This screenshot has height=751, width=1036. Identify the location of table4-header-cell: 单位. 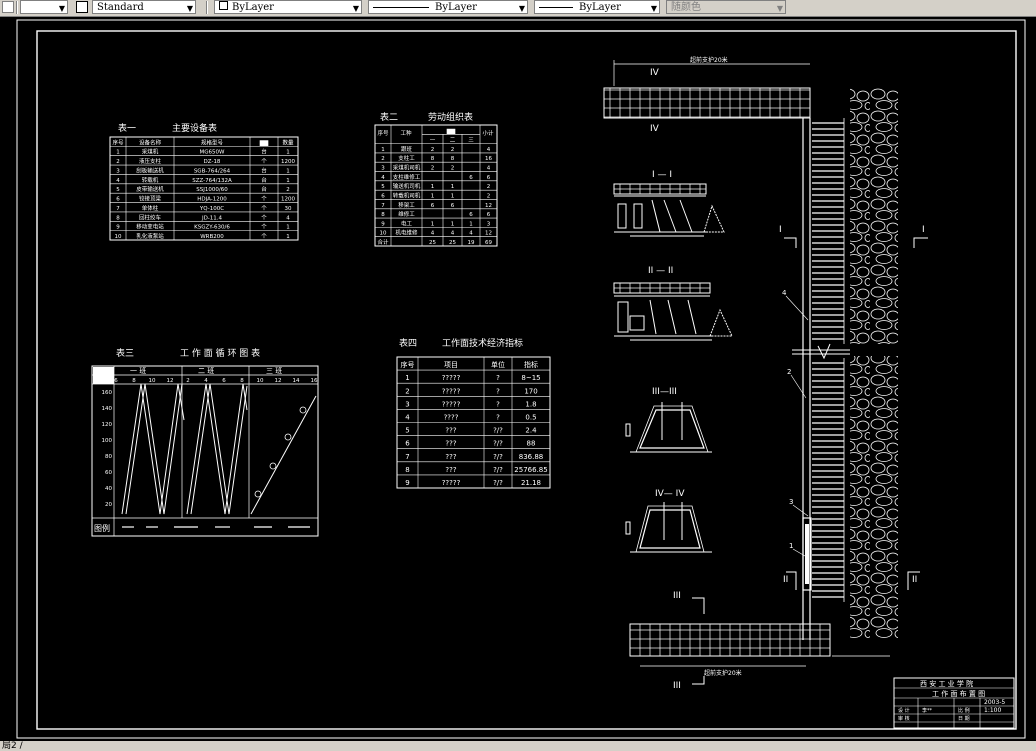
(498, 364).